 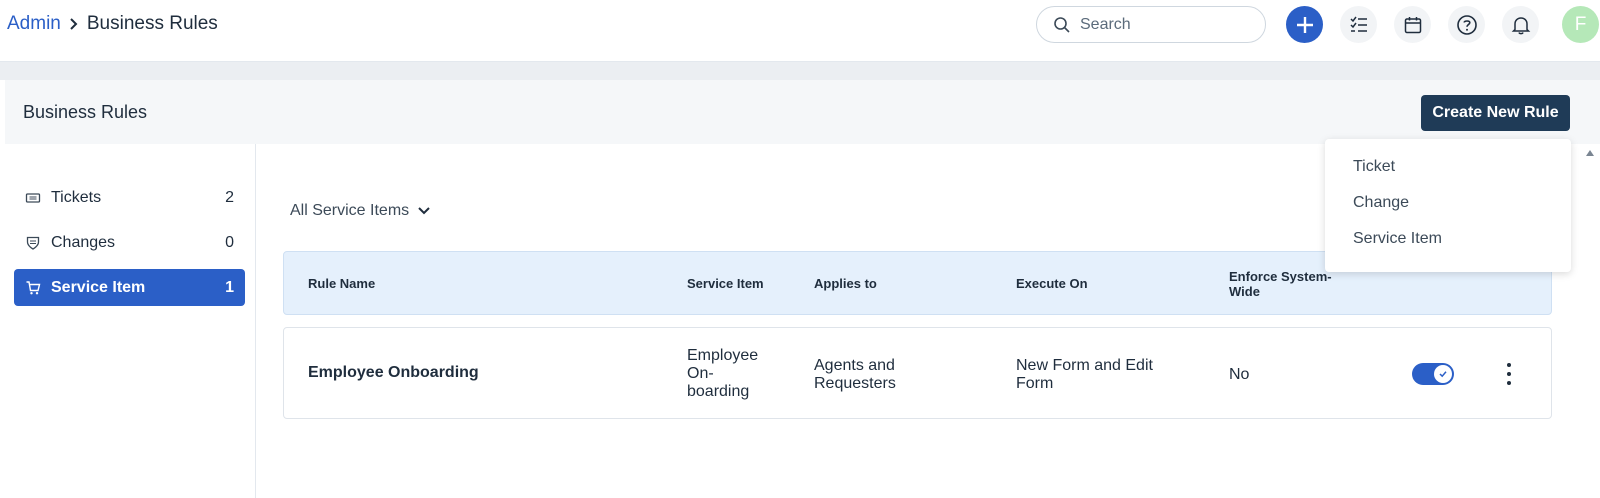 What do you see at coordinates (1397, 239) in the screenshot?
I see `menu-item-service-item: Service Item` at bounding box center [1397, 239].